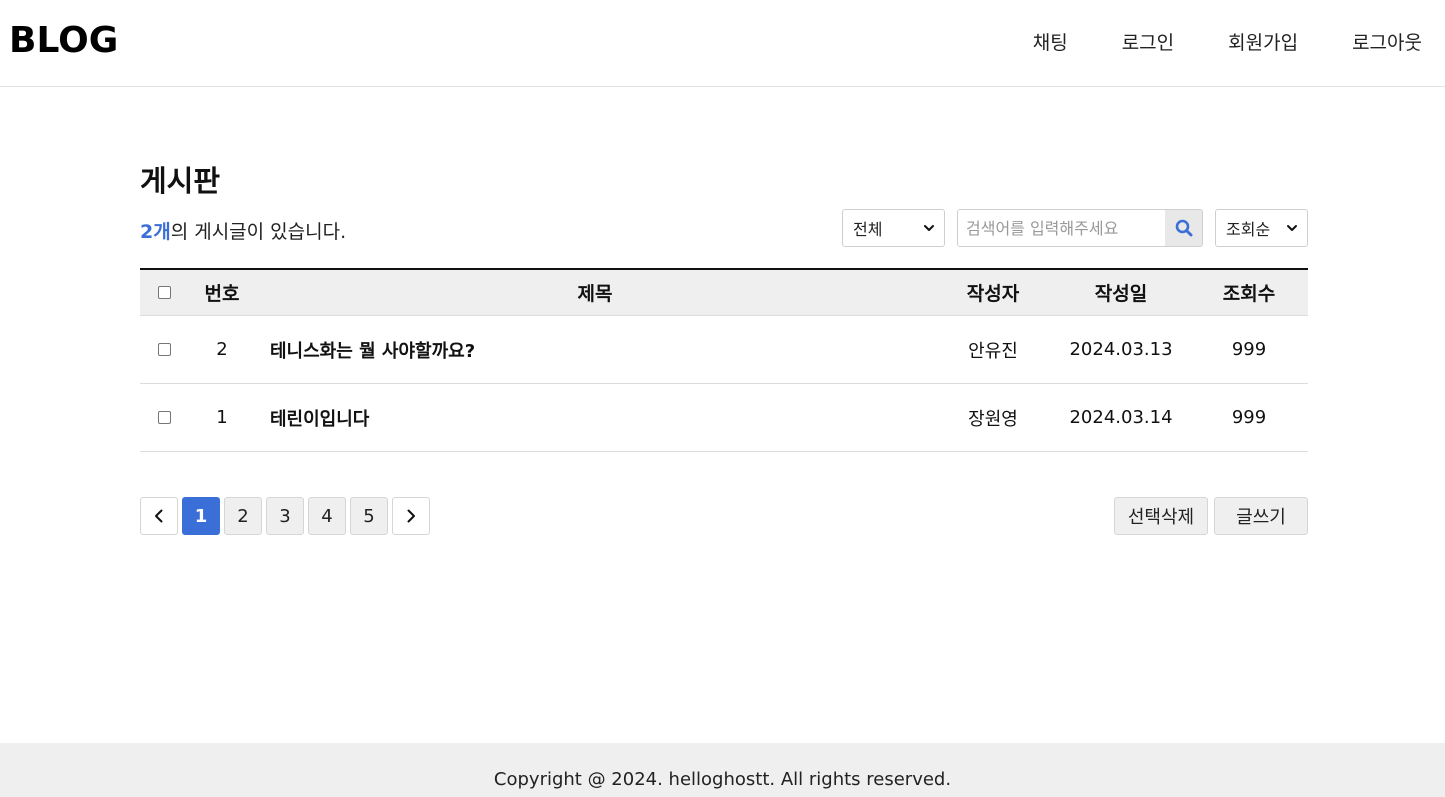 This screenshot has height=797, width=1445. I want to click on page-button-2: 2, so click(243, 516).